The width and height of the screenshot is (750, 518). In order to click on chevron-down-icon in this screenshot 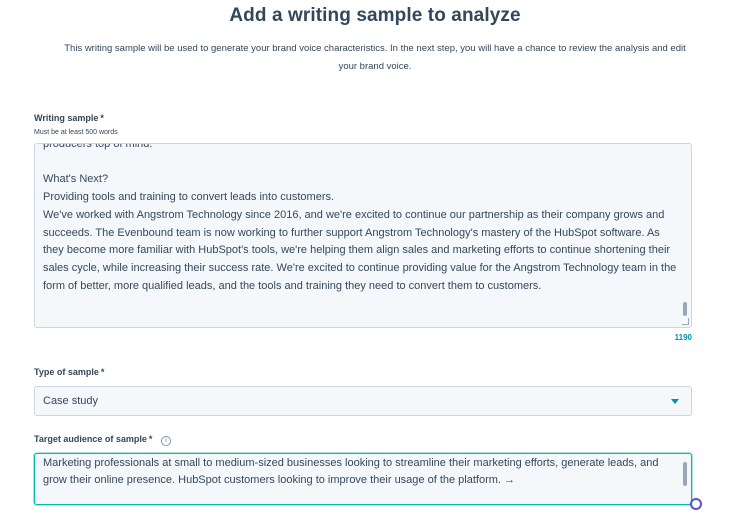, I will do `click(675, 401)`.